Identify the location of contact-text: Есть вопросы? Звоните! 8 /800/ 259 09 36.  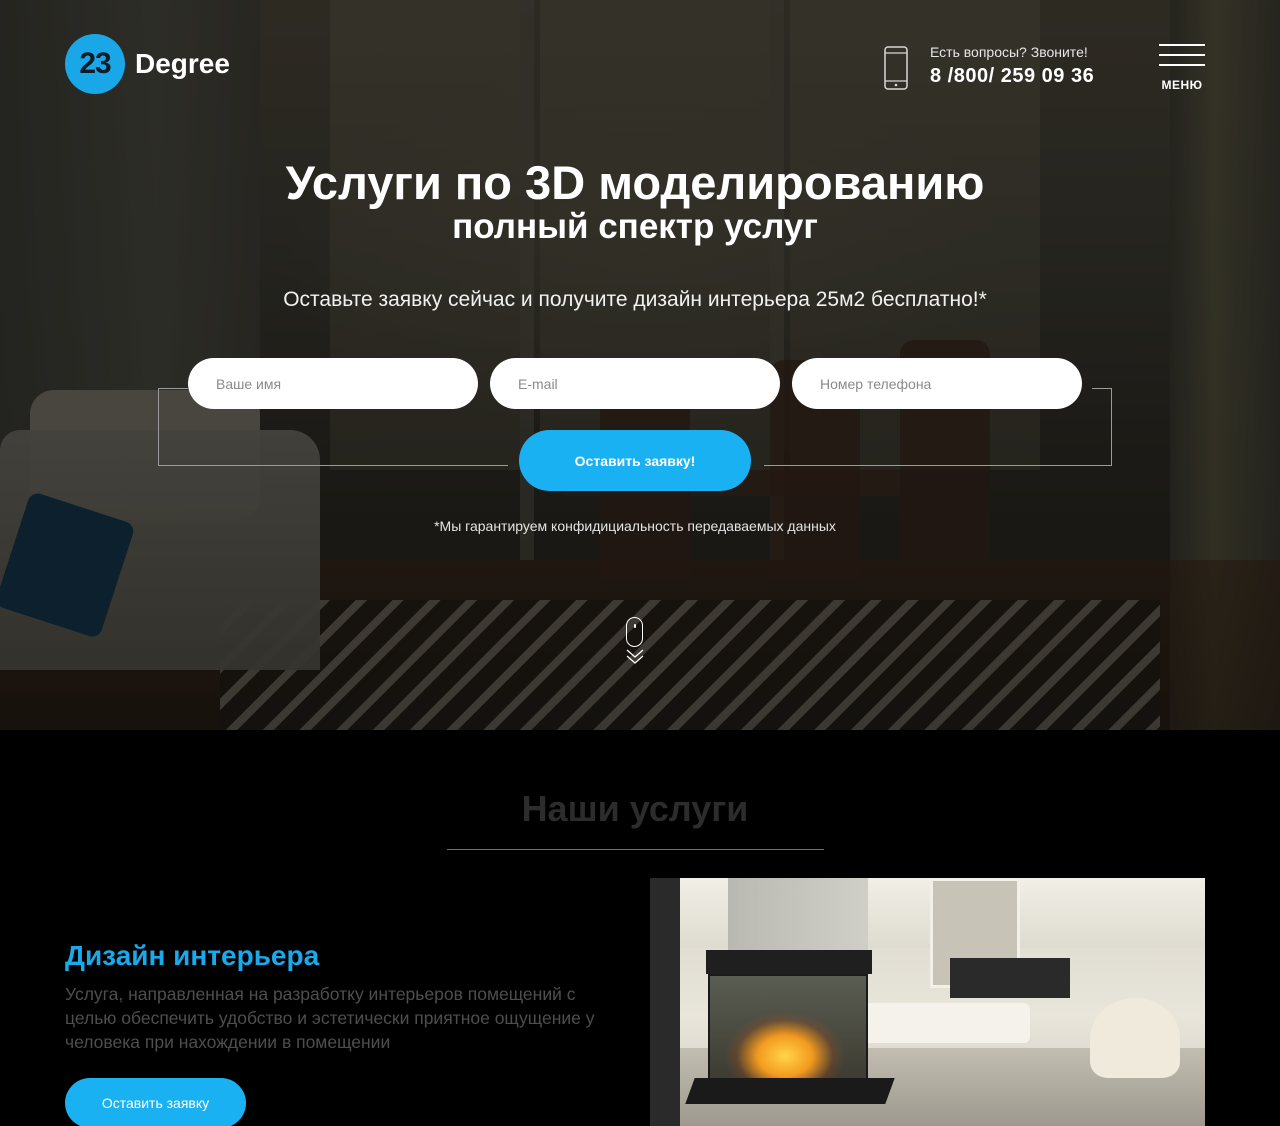
(1012, 66).